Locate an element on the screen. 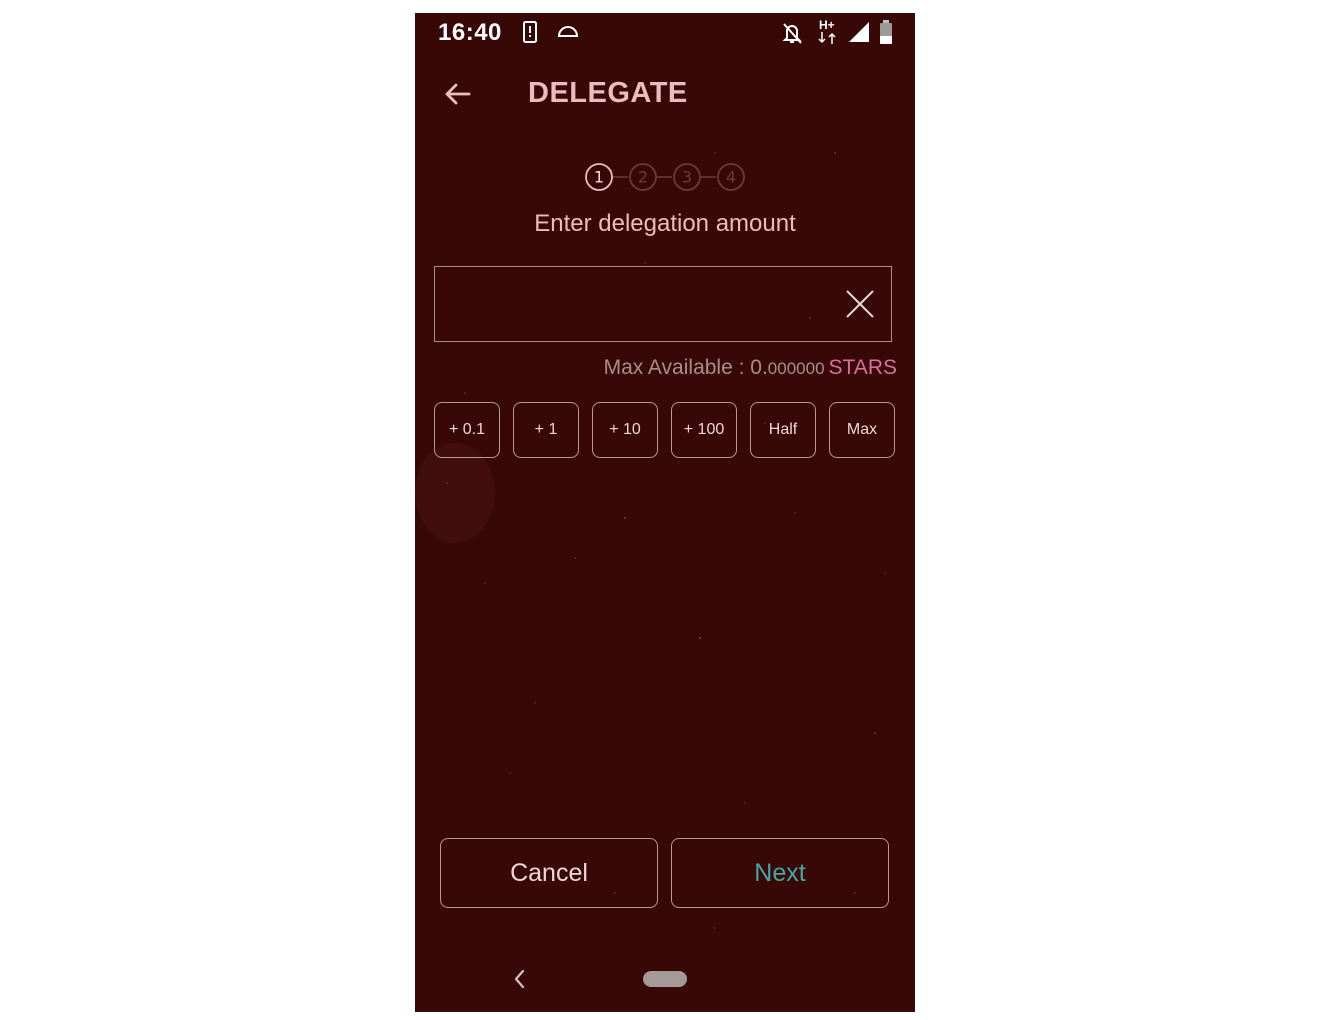 The image size is (1320, 1020). step-4: 4 is located at coordinates (731, 177).